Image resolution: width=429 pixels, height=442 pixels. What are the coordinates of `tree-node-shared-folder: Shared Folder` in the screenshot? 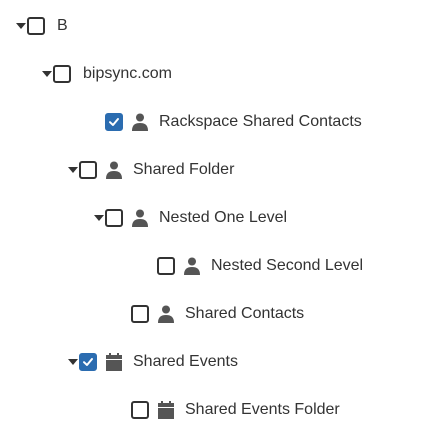 It's located at (150, 170).